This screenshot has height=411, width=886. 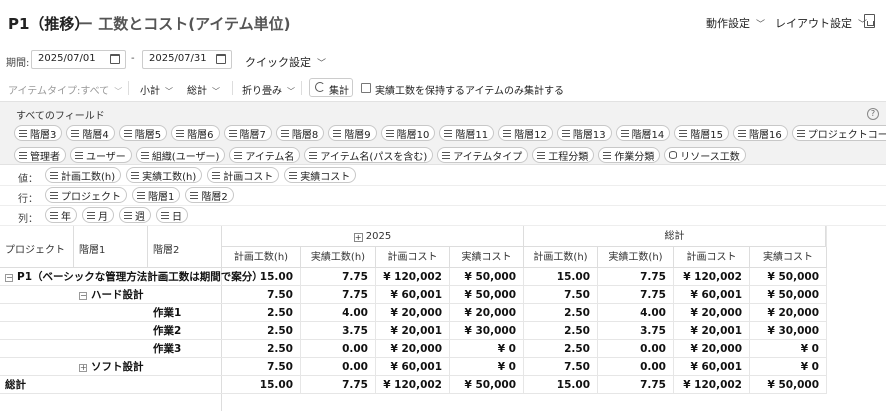 I want to click on field-chip: プロジェクトコード, so click(x=838, y=133).